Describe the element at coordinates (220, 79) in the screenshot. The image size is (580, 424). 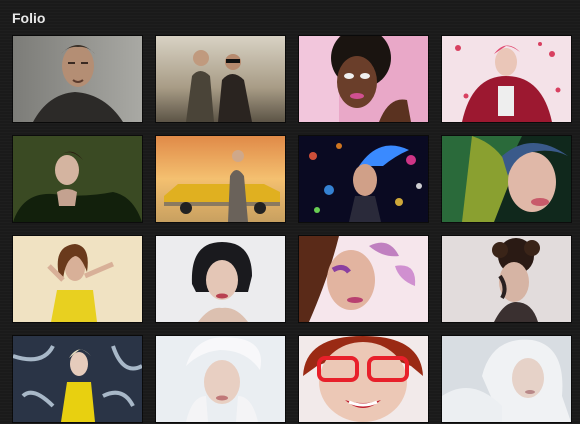
I see `gallery-thumb-couple-desert` at that location.